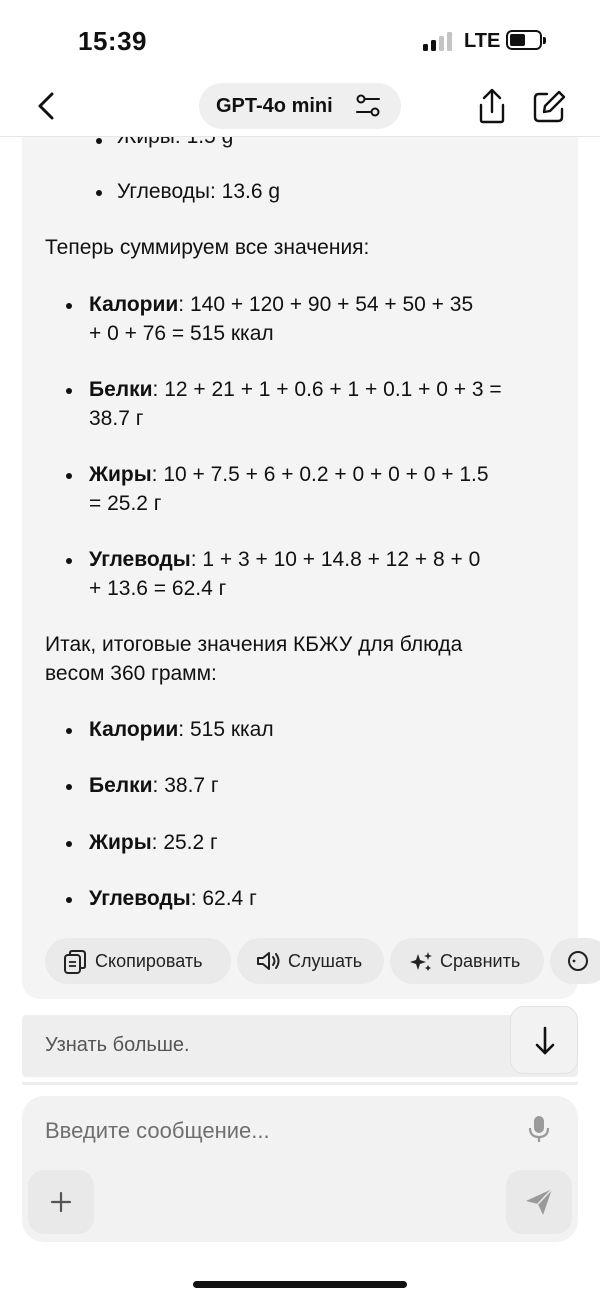 This screenshot has height=1300, width=600. Describe the element at coordinates (75, 962) in the screenshot. I see `copy-icon` at that location.